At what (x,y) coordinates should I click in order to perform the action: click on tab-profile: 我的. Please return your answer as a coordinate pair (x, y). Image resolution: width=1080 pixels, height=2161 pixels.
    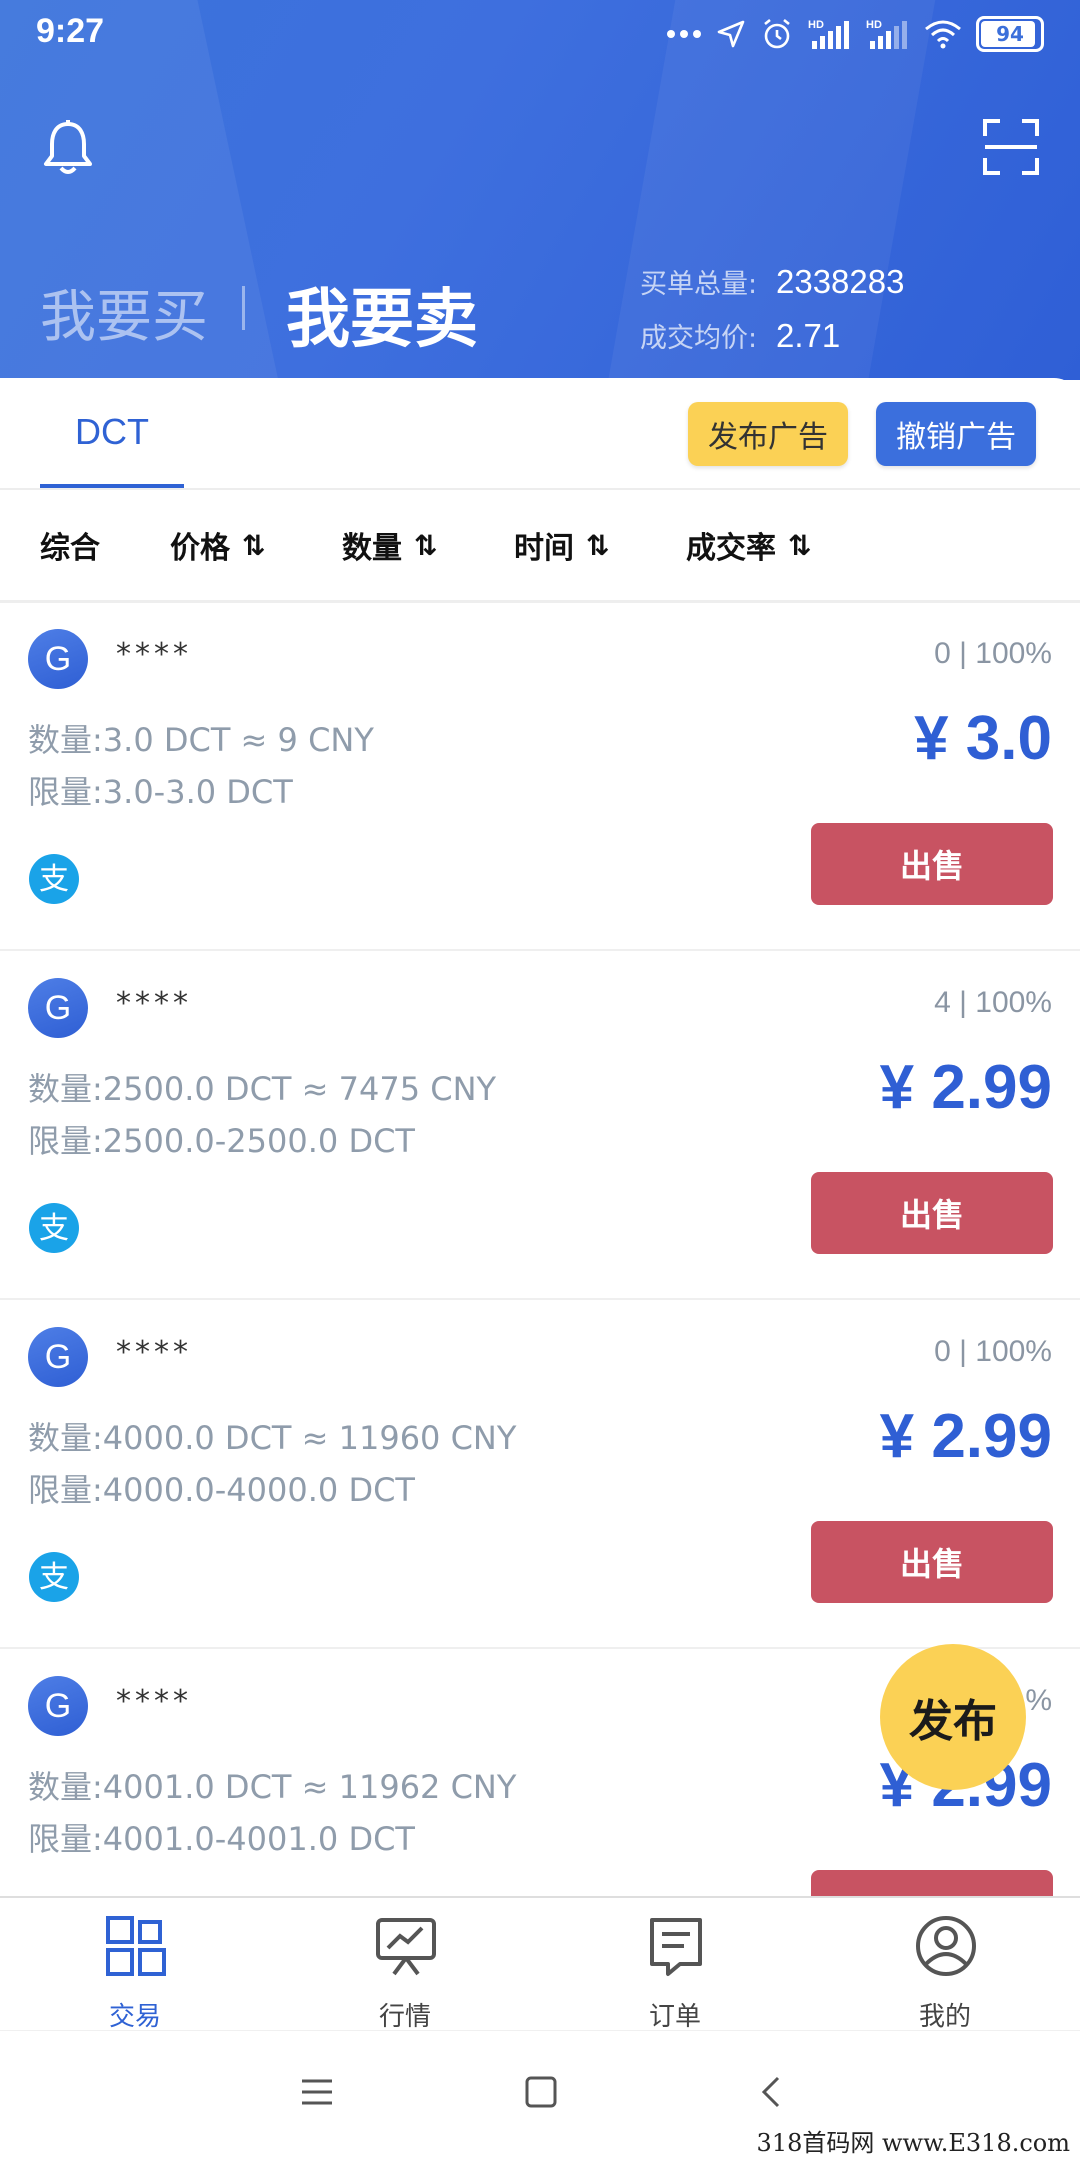
    Looking at the image, I should click on (945, 1965).